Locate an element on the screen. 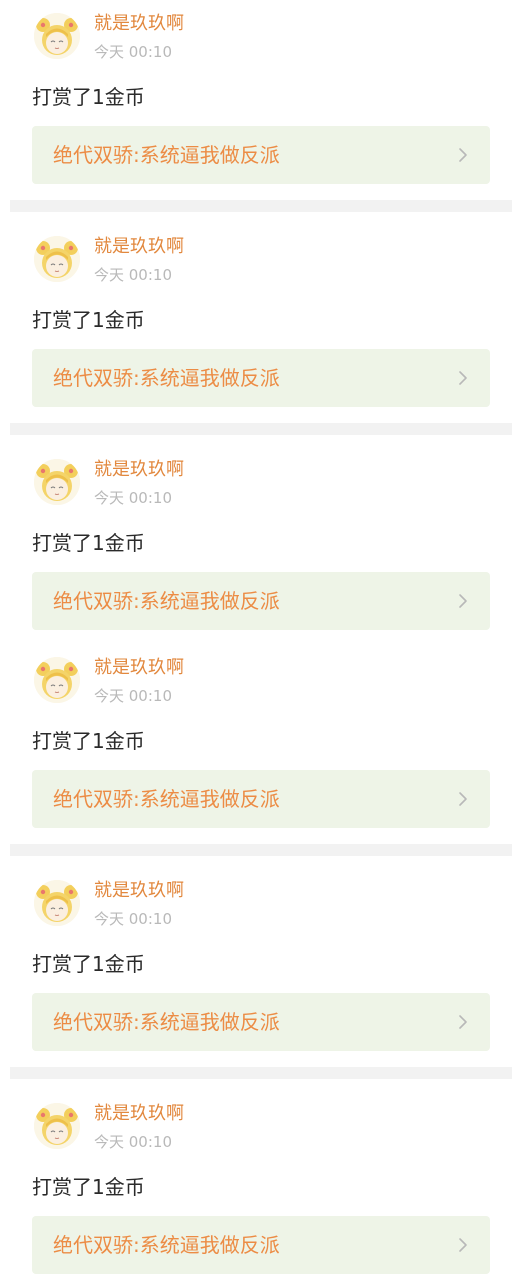  feed-item: 就是玖玖啊 今天 00:10 打赏了1金币 绝代双骄:系统逼我做反派 is located at coordinates (261, 1185).